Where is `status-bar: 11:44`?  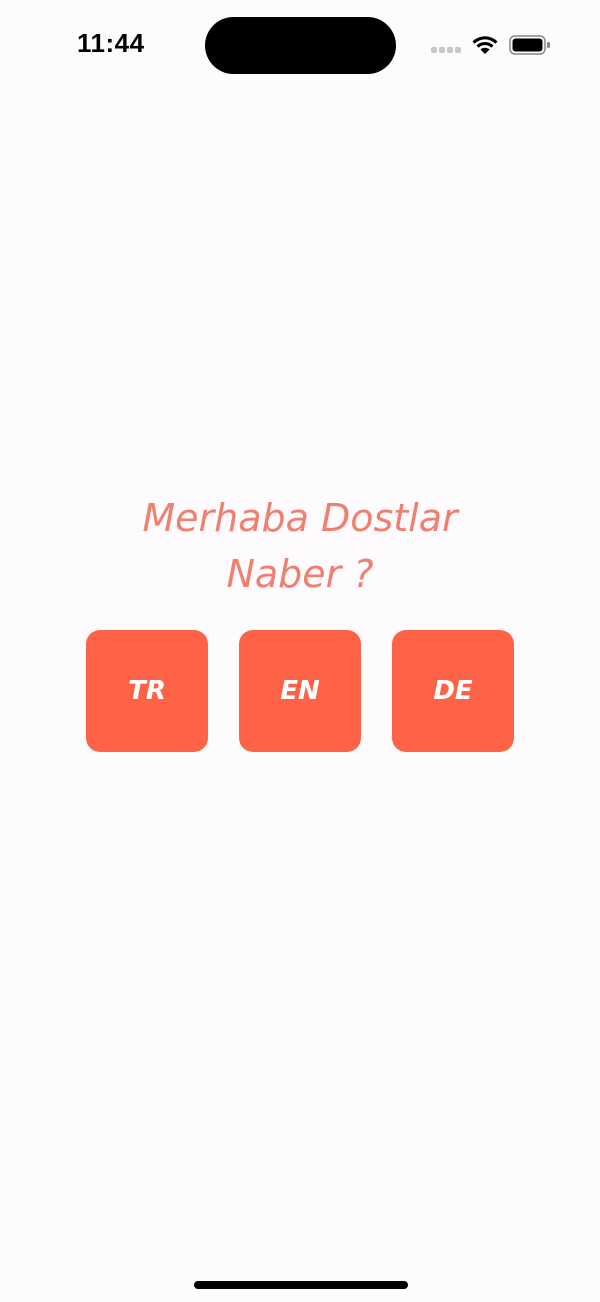 status-bar: 11:44 is located at coordinates (300, 45).